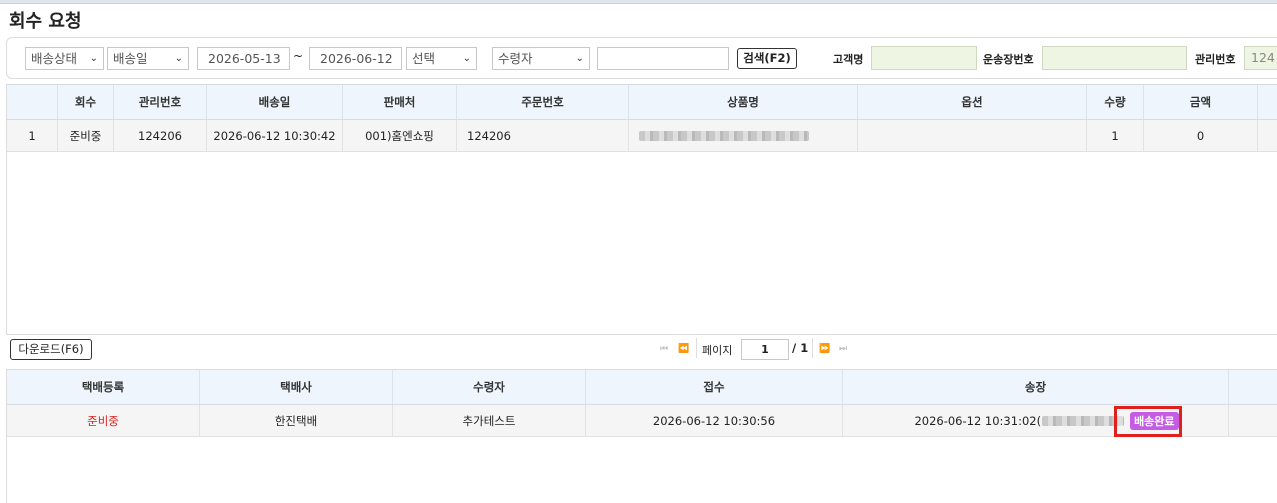 The image size is (1277, 503). Describe the element at coordinates (54, 58) in the screenshot. I see `delivery-status-value: 배송상태` at that location.